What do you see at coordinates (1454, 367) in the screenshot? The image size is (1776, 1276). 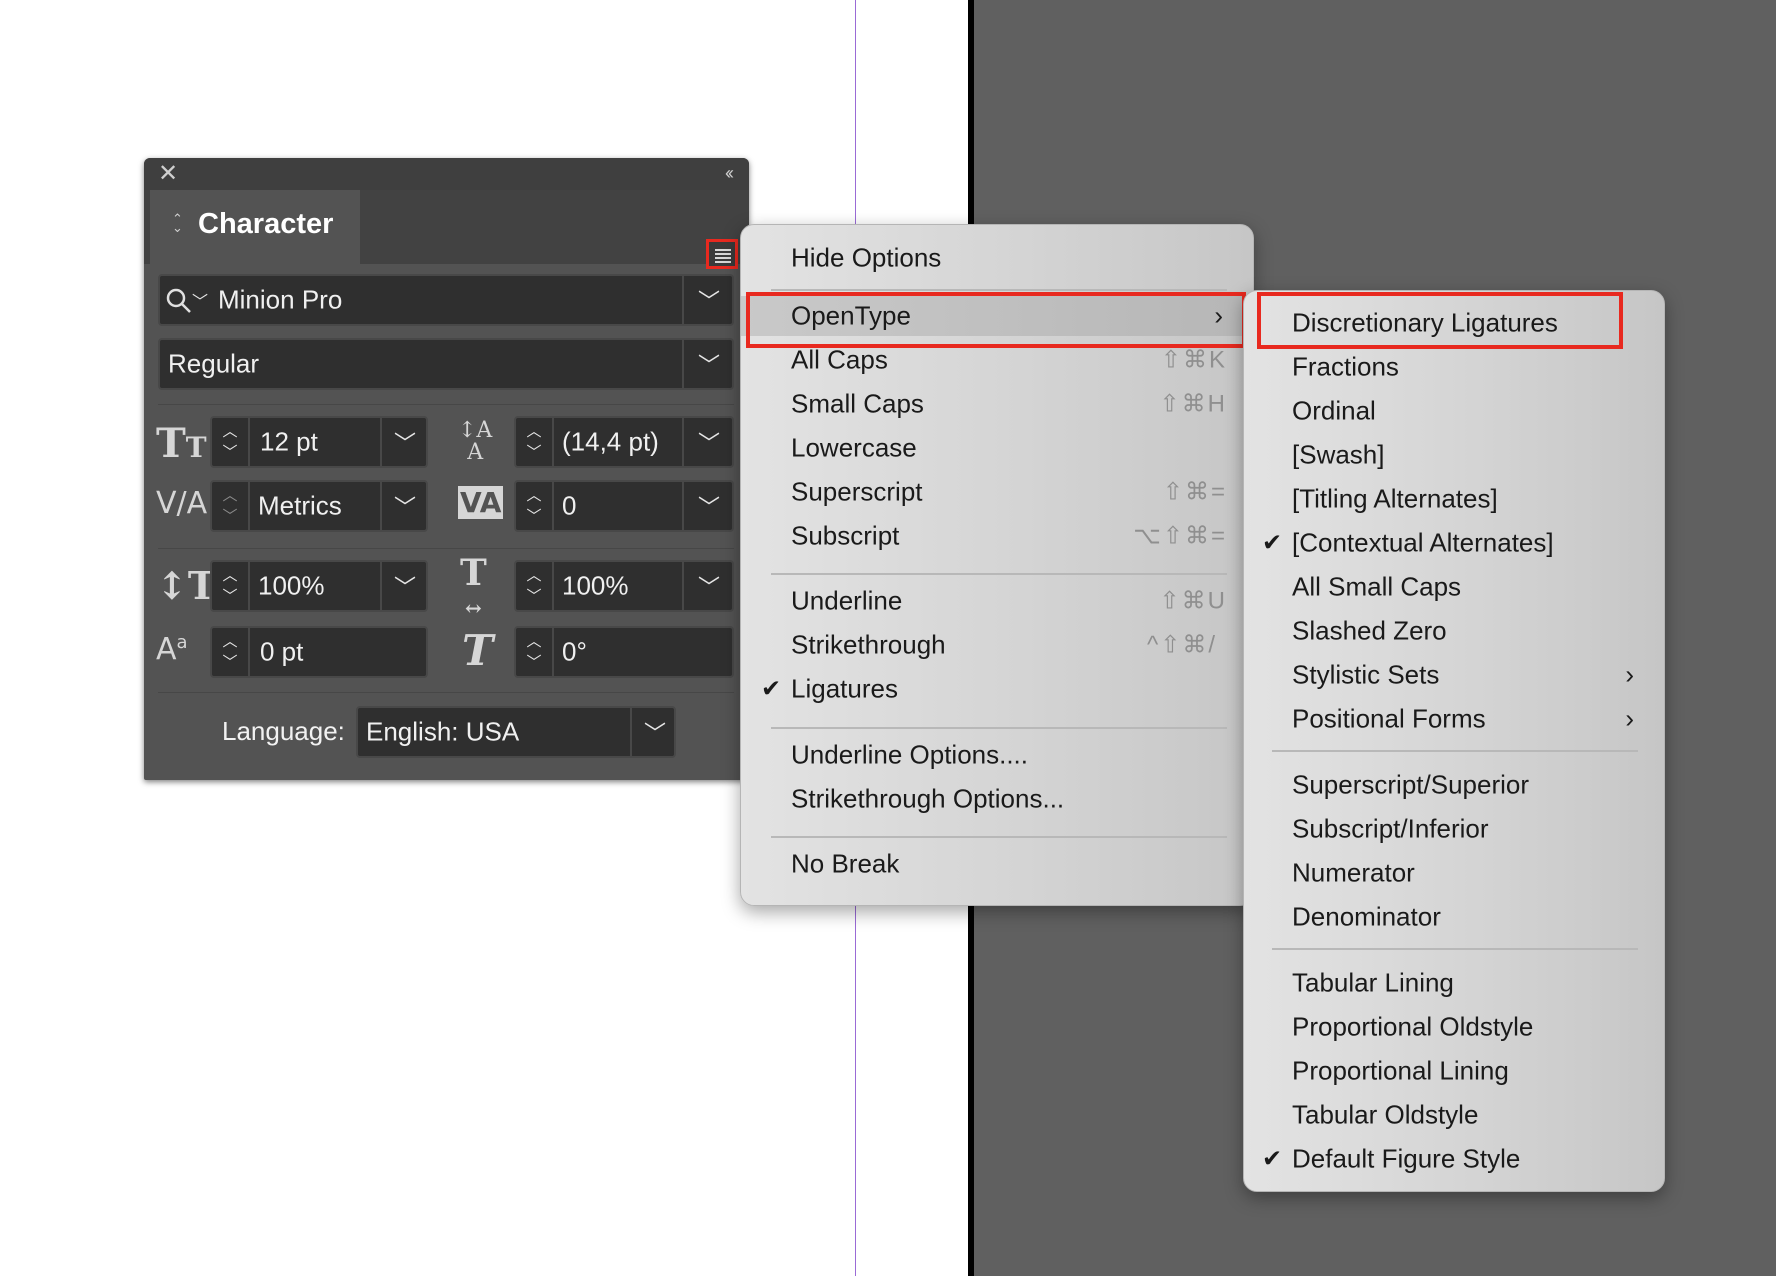 I see `submenu-item-fractions: Fractions` at bounding box center [1454, 367].